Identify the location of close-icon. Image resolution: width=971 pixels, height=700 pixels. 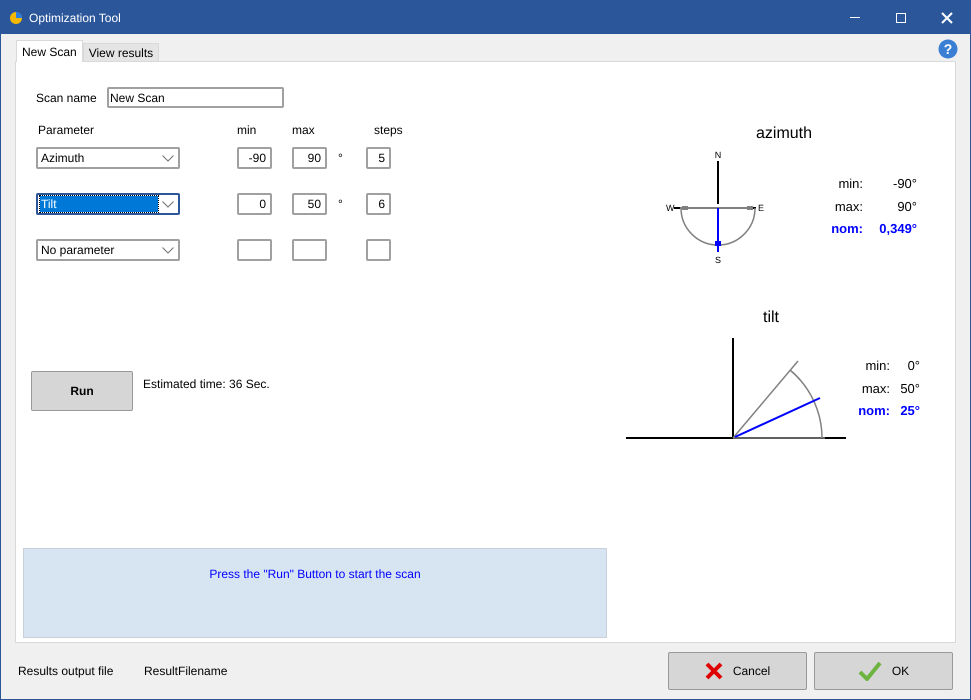
(947, 18).